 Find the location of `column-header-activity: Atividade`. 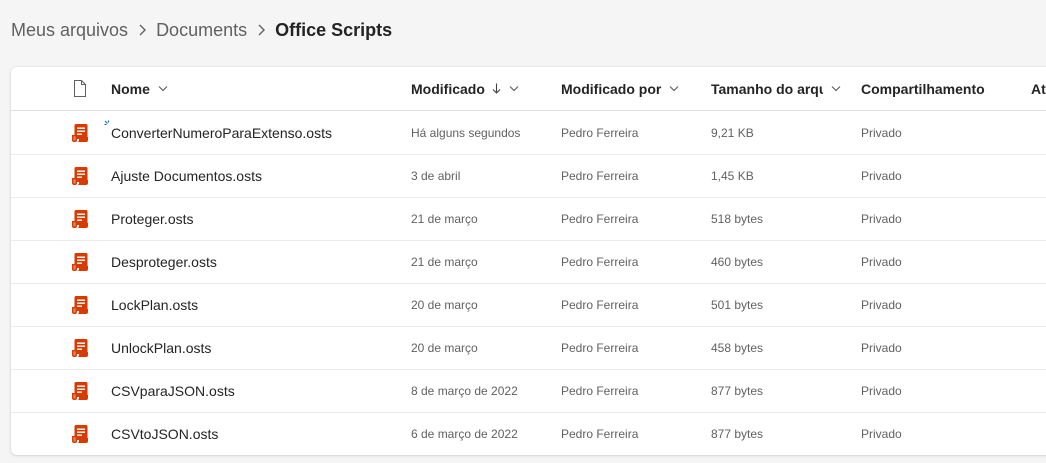

column-header-activity: Atividade is located at coordinates (1038, 88).